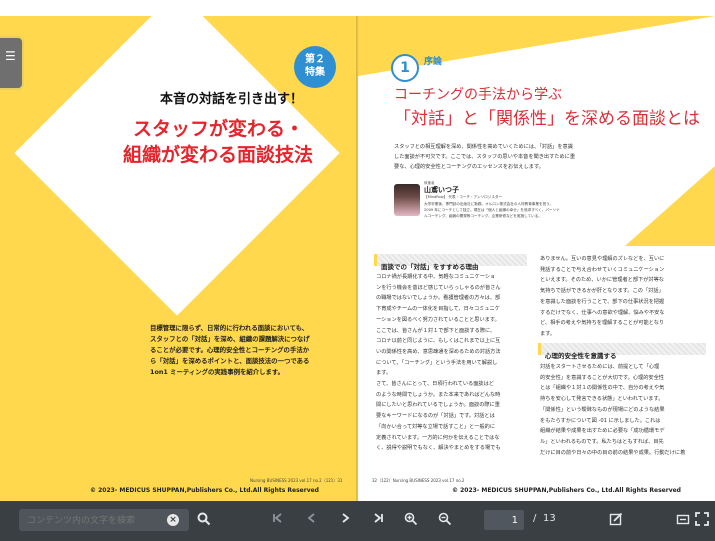 This screenshot has height=541, width=715. Describe the element at coordinates (438, 394) in the screenshot. I see `body-line: のような時間でしょうか。また本来であればどんな時` at that location.